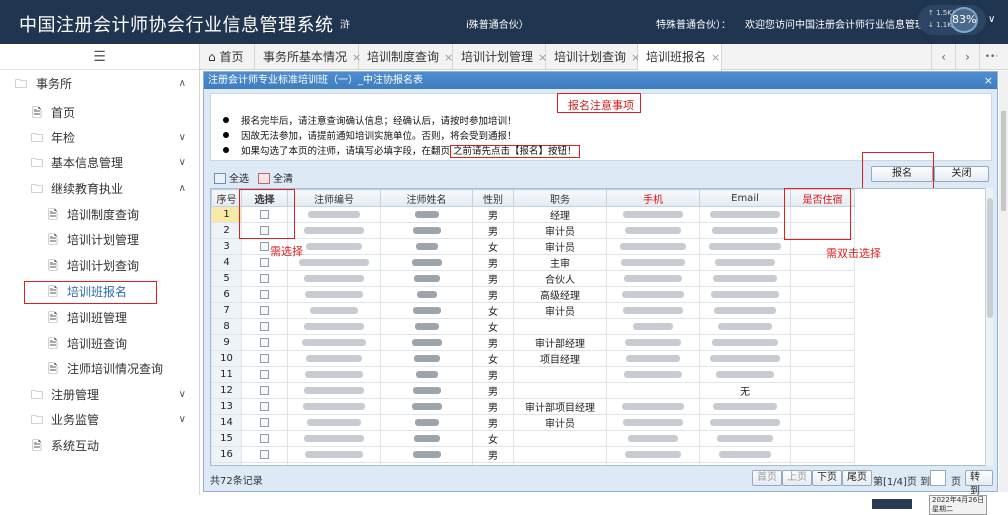 The height and width of the screenshot is (515, 1008). What do you see at coordinates (979, 483) in the screenshot?
I see `goto-page-button: 转到` at bounding box center [979, 483].